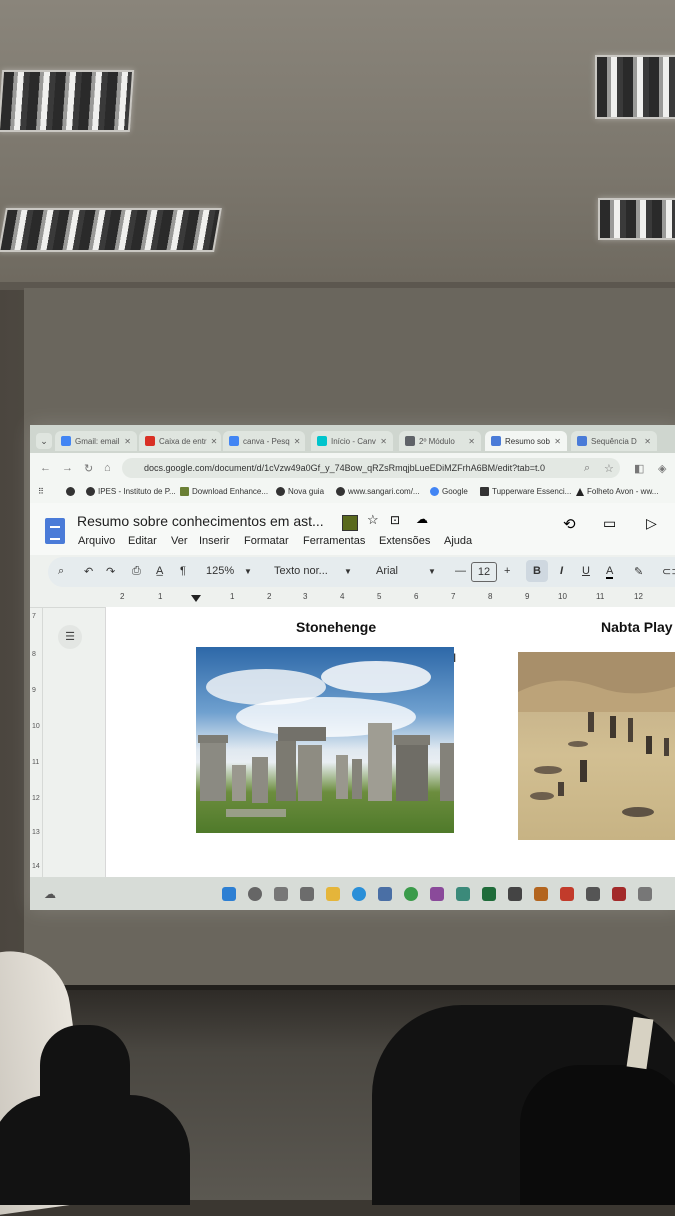  Describe the element at coordinates (70, 637) in the screenshot. I see `document-outline-button: ☰` at that location.